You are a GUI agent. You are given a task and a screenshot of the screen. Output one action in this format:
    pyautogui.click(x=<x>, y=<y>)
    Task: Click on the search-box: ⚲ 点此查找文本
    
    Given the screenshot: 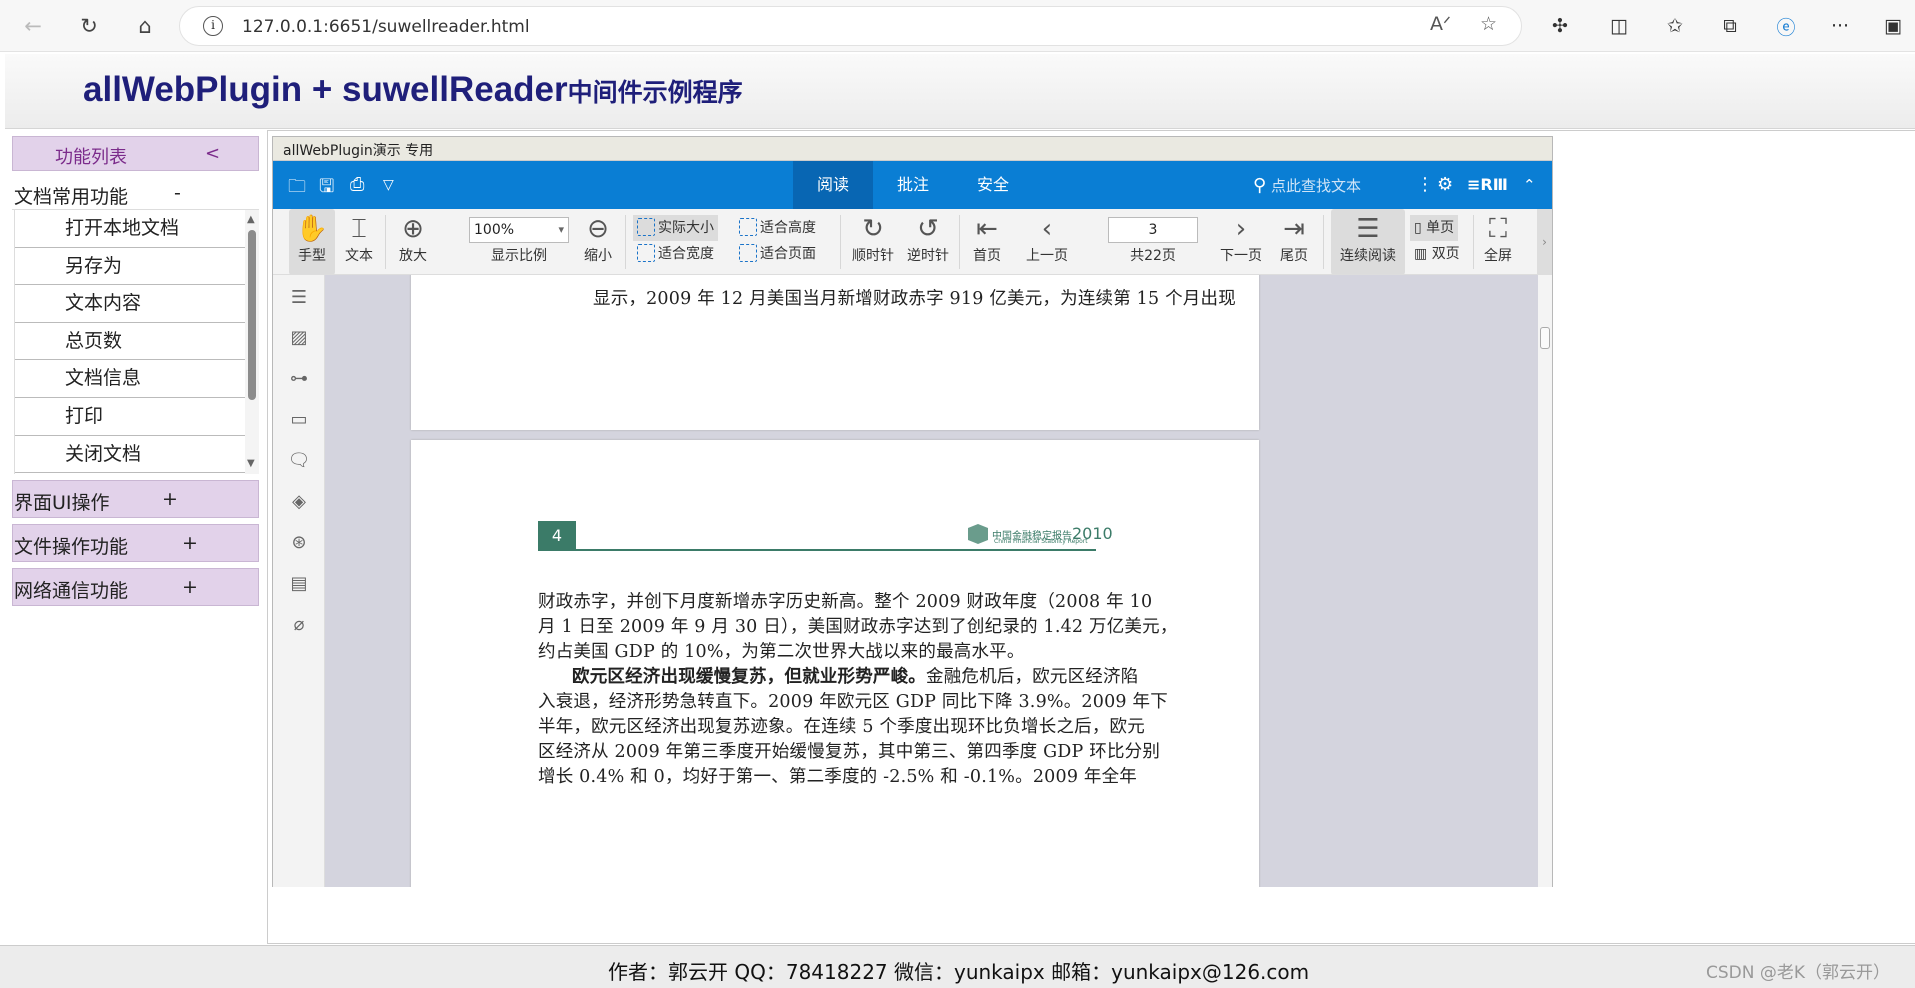 What is the action you would take?
    pyautogui.click(x=1307, y=185)
    